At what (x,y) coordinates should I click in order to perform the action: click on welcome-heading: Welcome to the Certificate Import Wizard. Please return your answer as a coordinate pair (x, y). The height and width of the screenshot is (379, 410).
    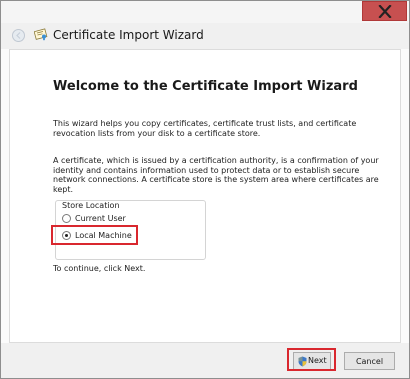
    Looking at the image, I should click on (205, 86).